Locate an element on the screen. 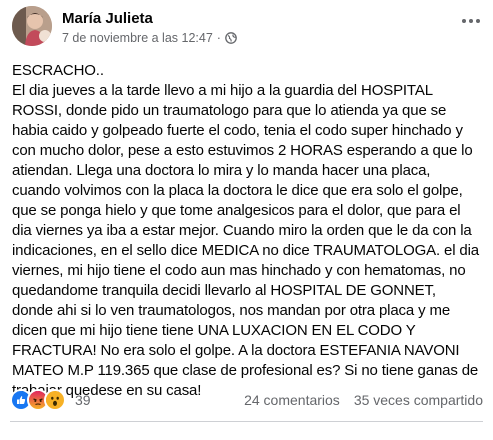 This screenshot has width=493, height=440. post-footer: 39 24 comentarios 35 veces compartido is located at coordinates (246, 400).